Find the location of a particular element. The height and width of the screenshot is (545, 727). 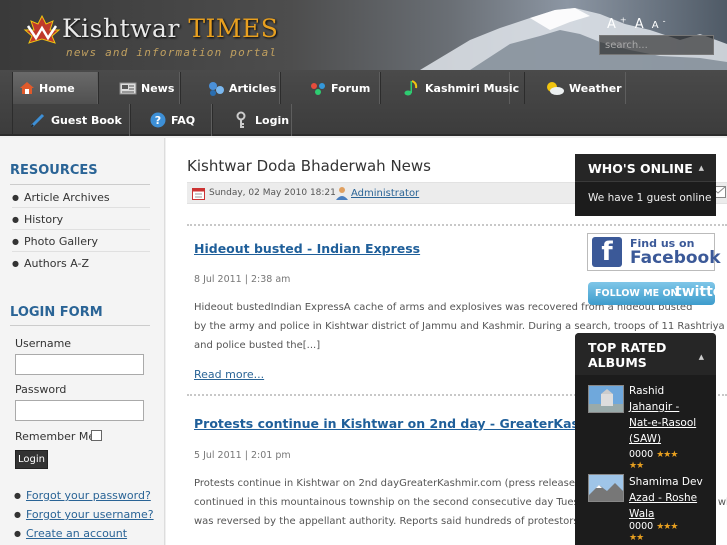

resource-link-label: Authors A-Z is located at coordinates (56, 263).